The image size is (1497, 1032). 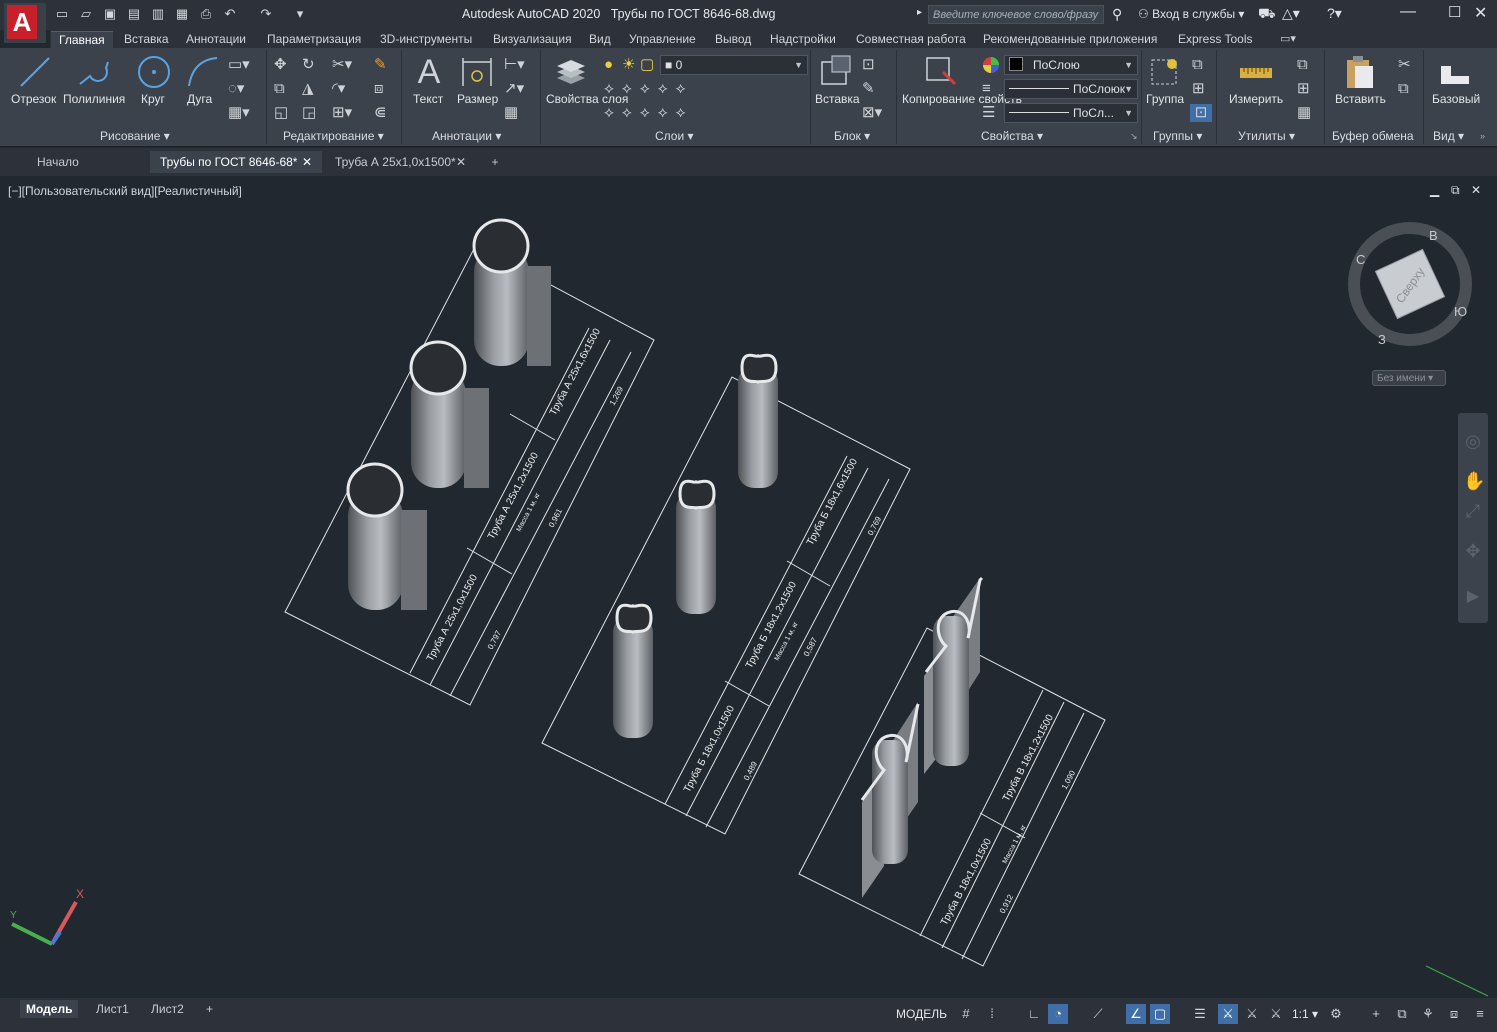 I want to click on edit-attributes-icon: ⊠▾, so click(x=872, y=113).